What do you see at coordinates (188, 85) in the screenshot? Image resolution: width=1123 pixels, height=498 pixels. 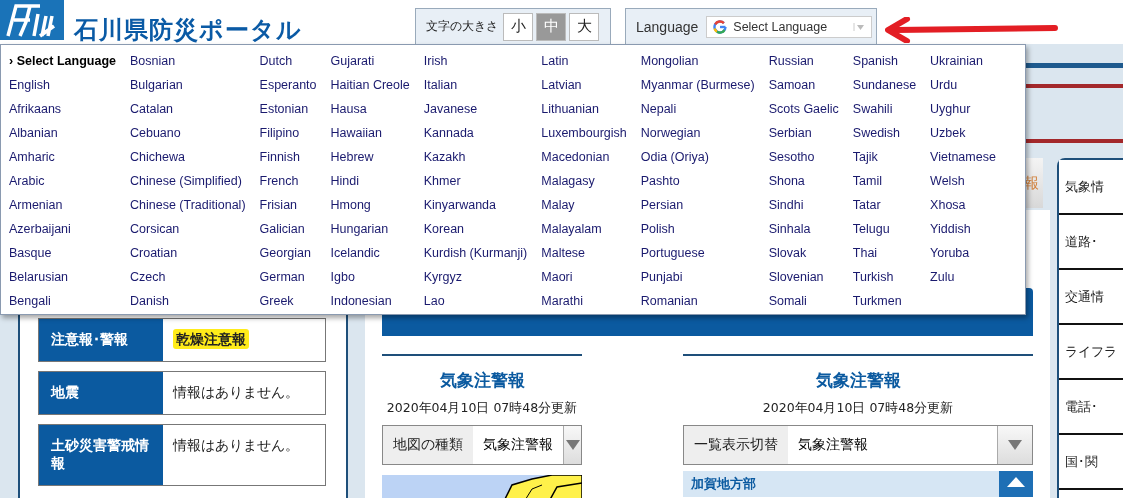 I see `language-option: Bulgarian` at bounding box center [188, 85].